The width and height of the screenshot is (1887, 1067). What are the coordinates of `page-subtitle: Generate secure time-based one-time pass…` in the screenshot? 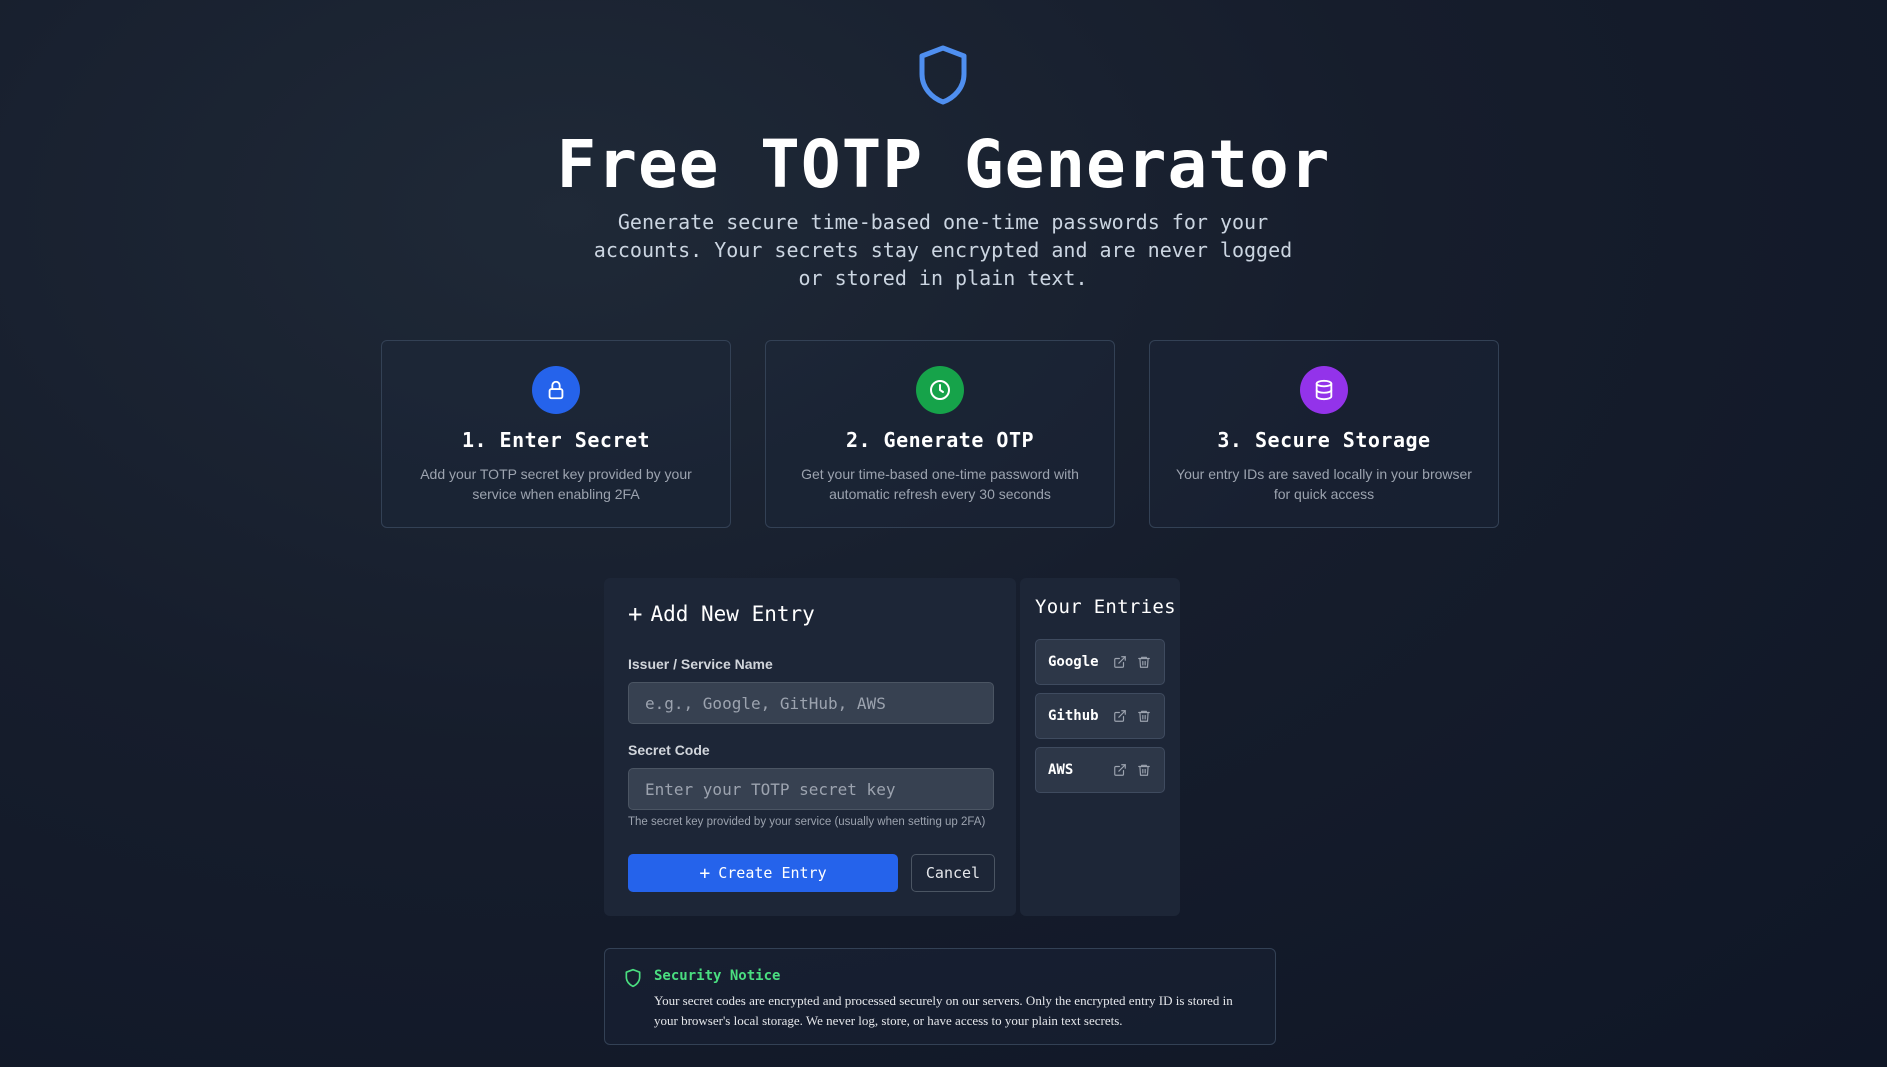 It's located at (943, 250).